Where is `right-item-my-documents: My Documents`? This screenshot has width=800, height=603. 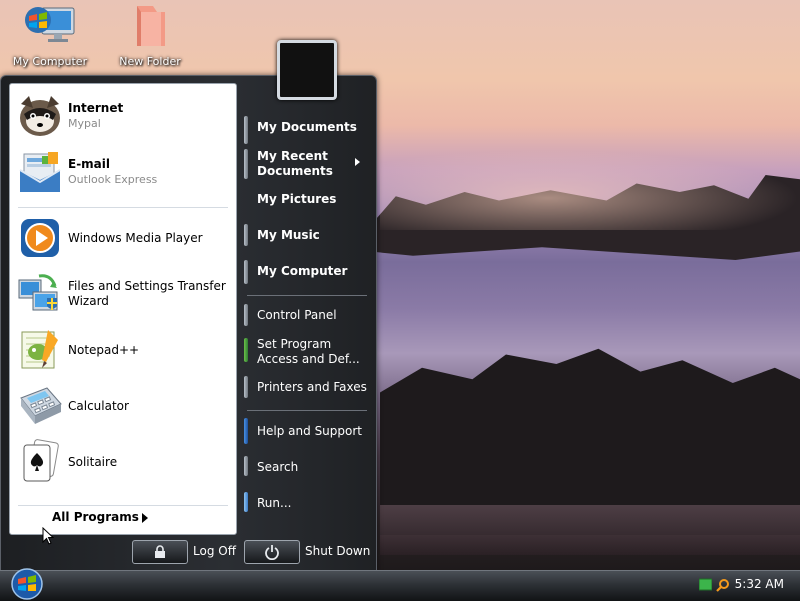 right-item-my-documents: My Documents is located at coordinates (307, 127).